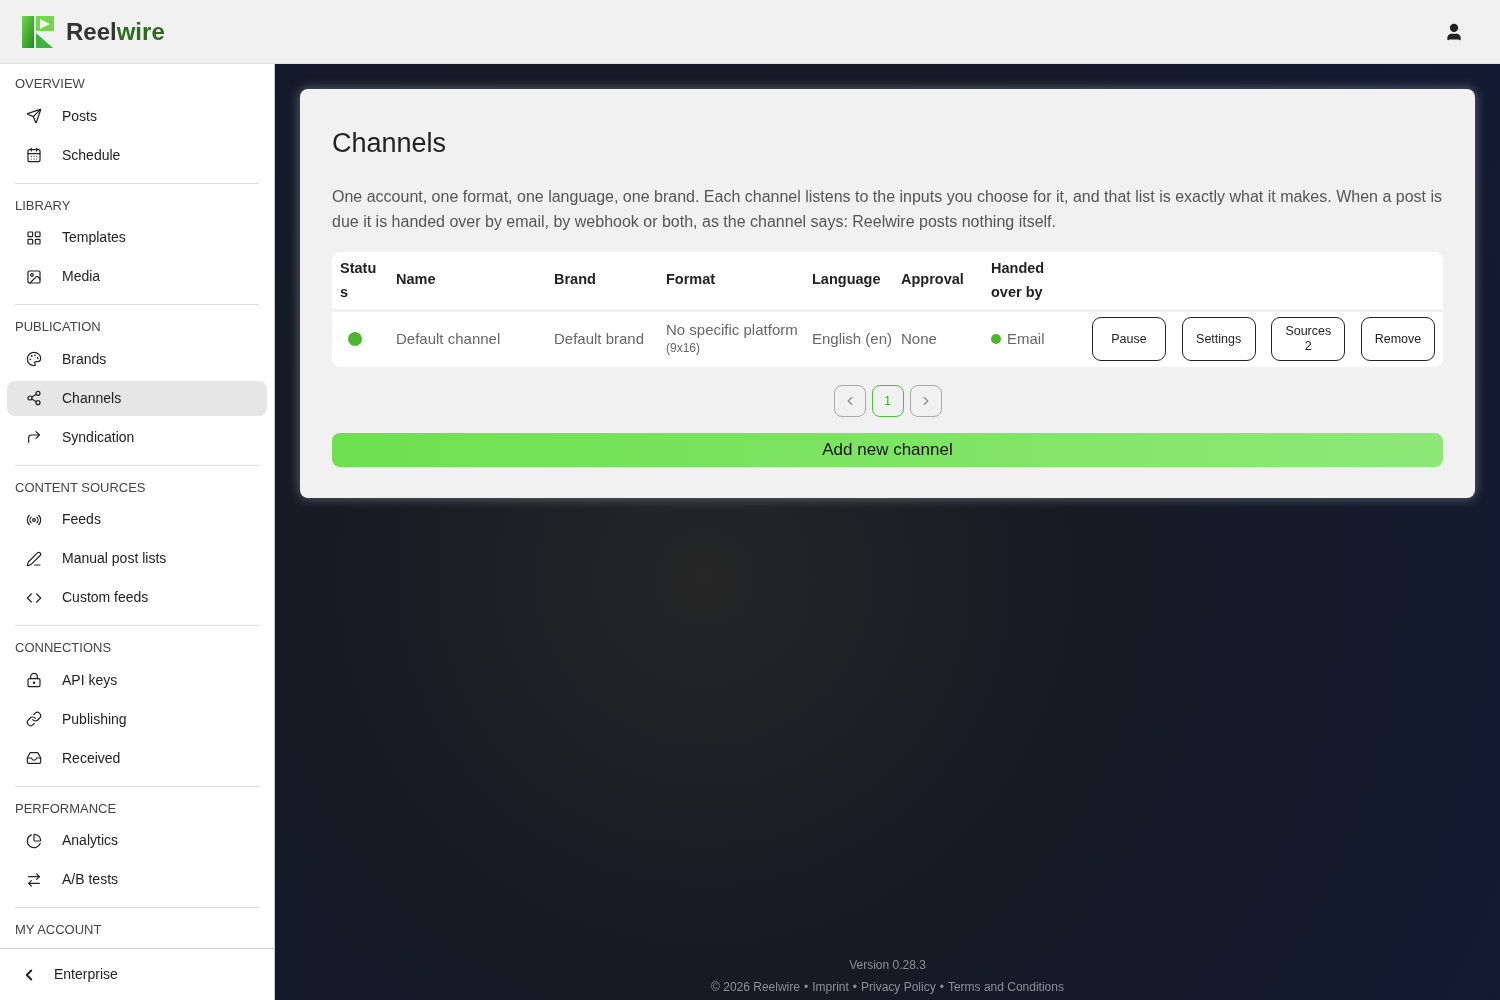 The width and height of the screenshot is (1500, 1000). I want to click on calendar-icon, so click(34, 155).